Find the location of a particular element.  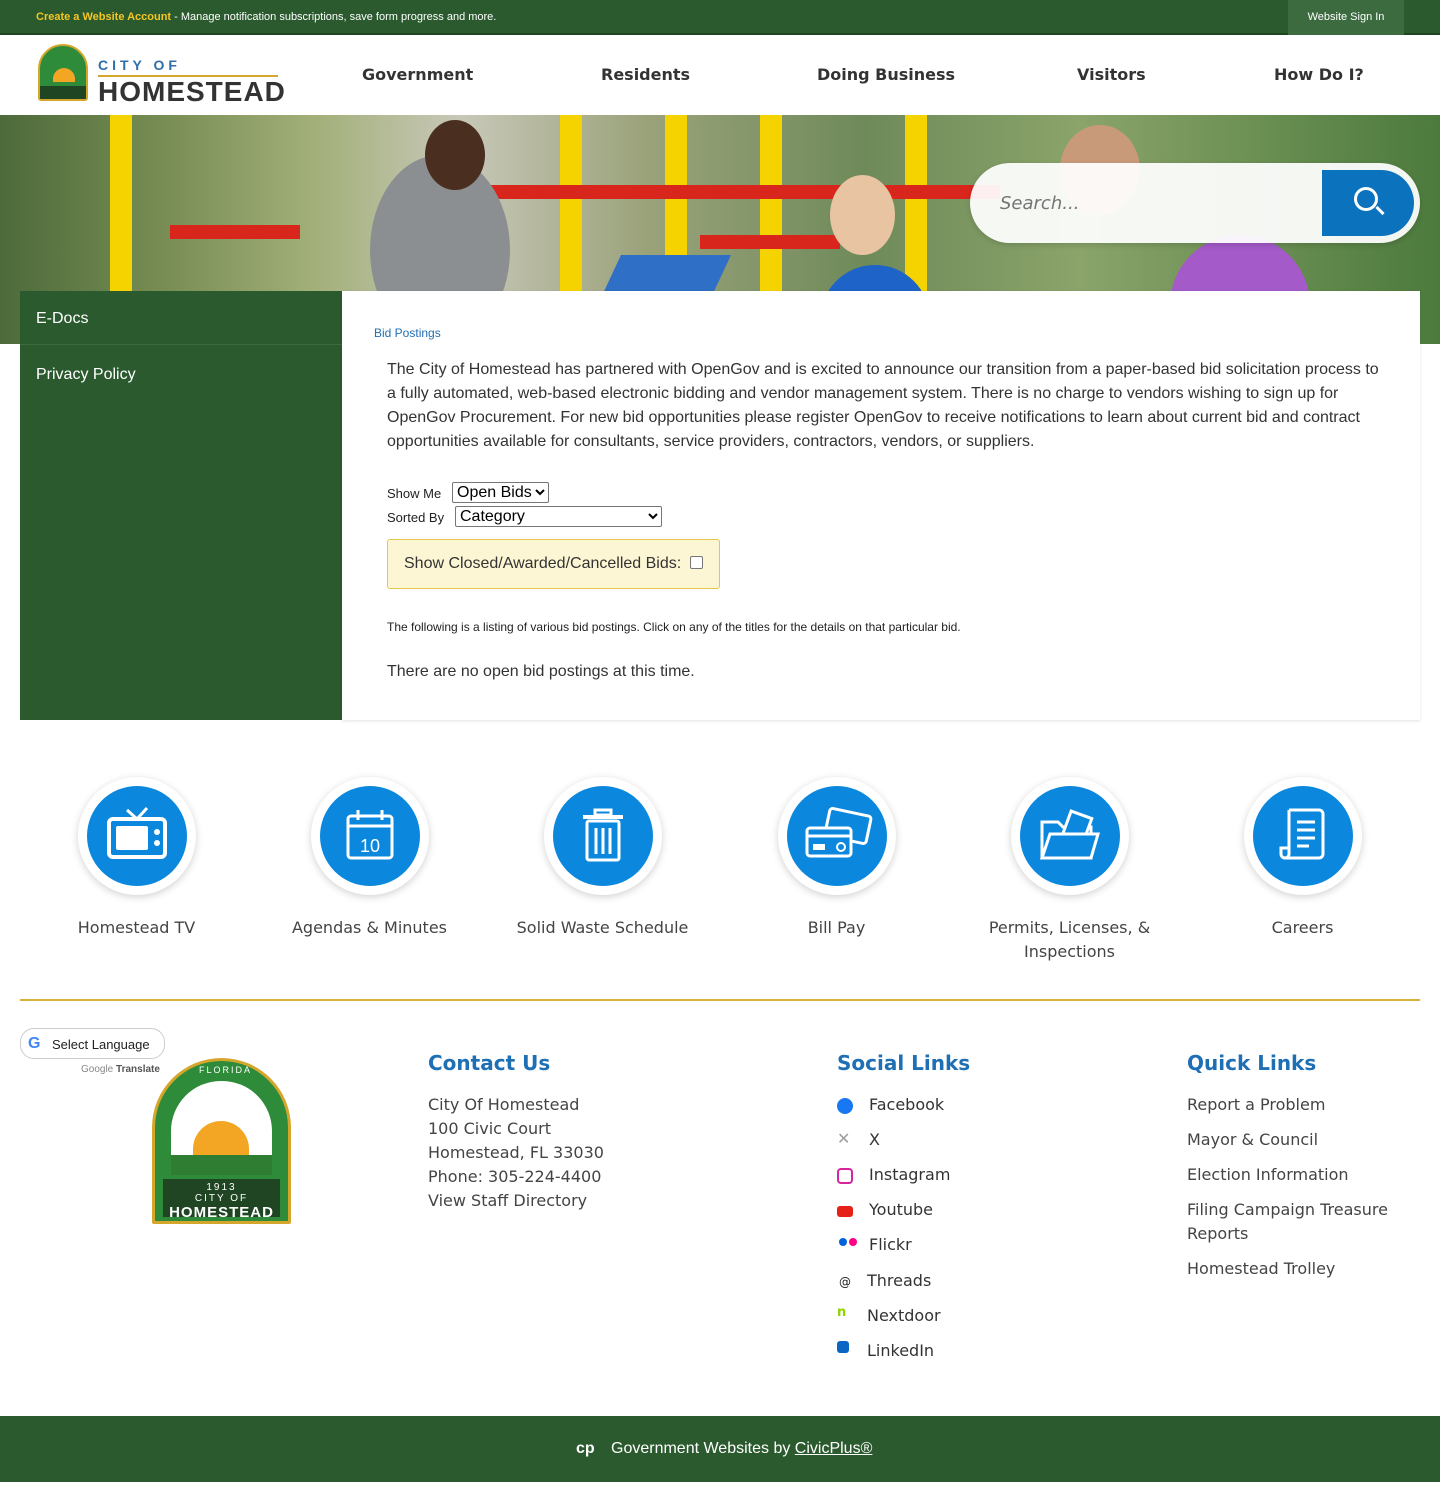

quick-icon-label: Agendas & Minutes is located at coordinates (369, 927).